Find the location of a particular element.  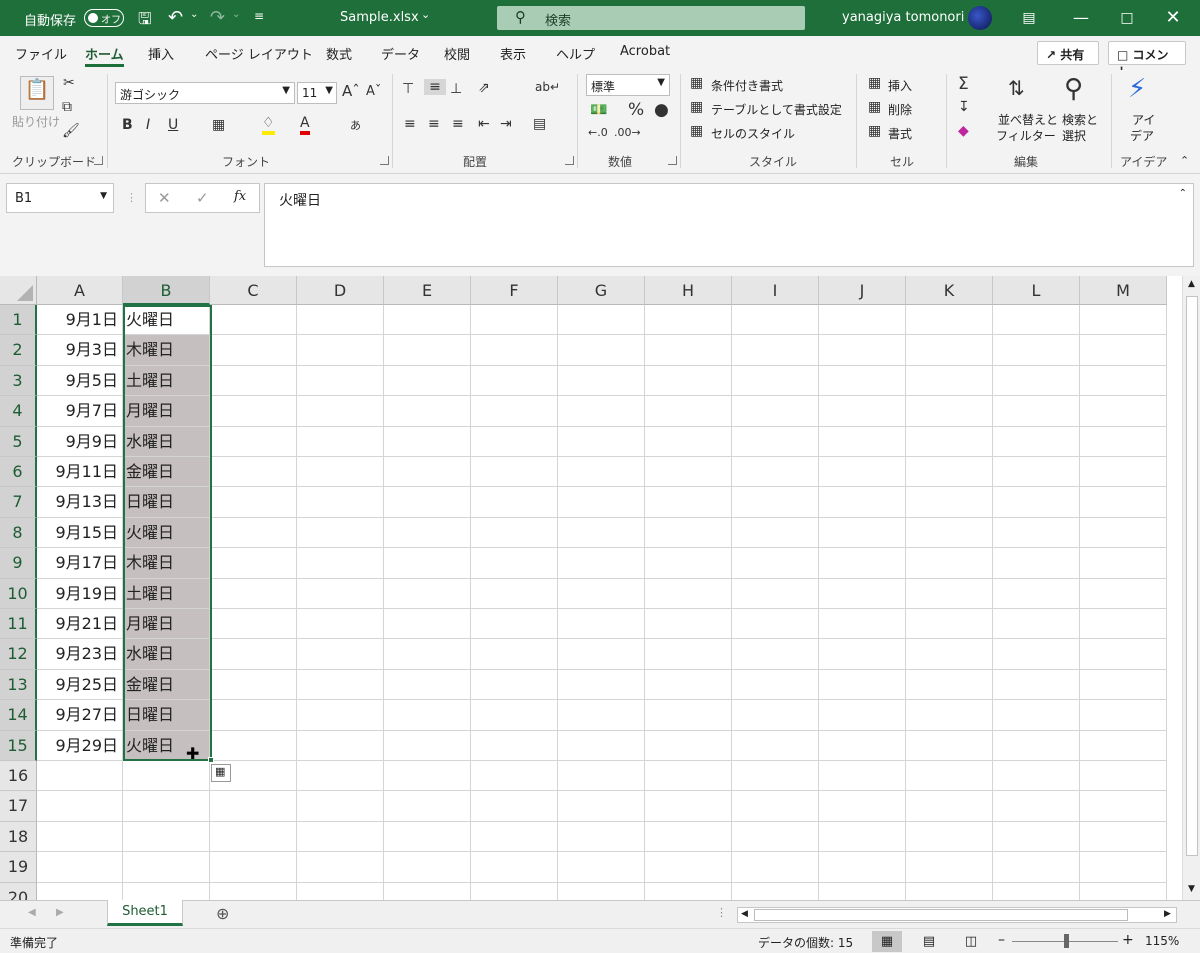

format-as-table-icon: ▦ is located at coordinates (696, 107).